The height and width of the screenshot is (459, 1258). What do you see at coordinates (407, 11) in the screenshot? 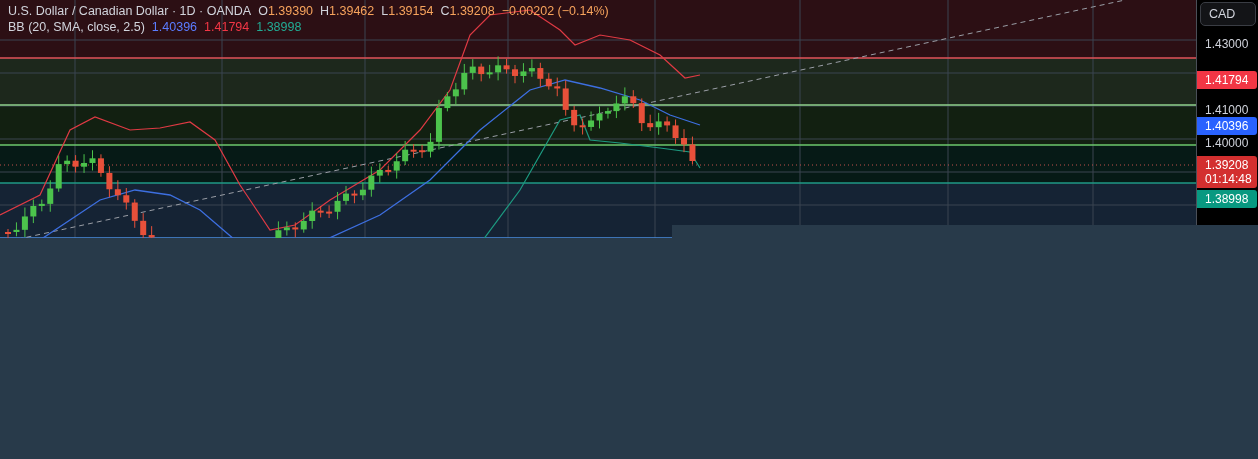
I see `ohlc-value: L1.39154` at bounding box center [407, 11].